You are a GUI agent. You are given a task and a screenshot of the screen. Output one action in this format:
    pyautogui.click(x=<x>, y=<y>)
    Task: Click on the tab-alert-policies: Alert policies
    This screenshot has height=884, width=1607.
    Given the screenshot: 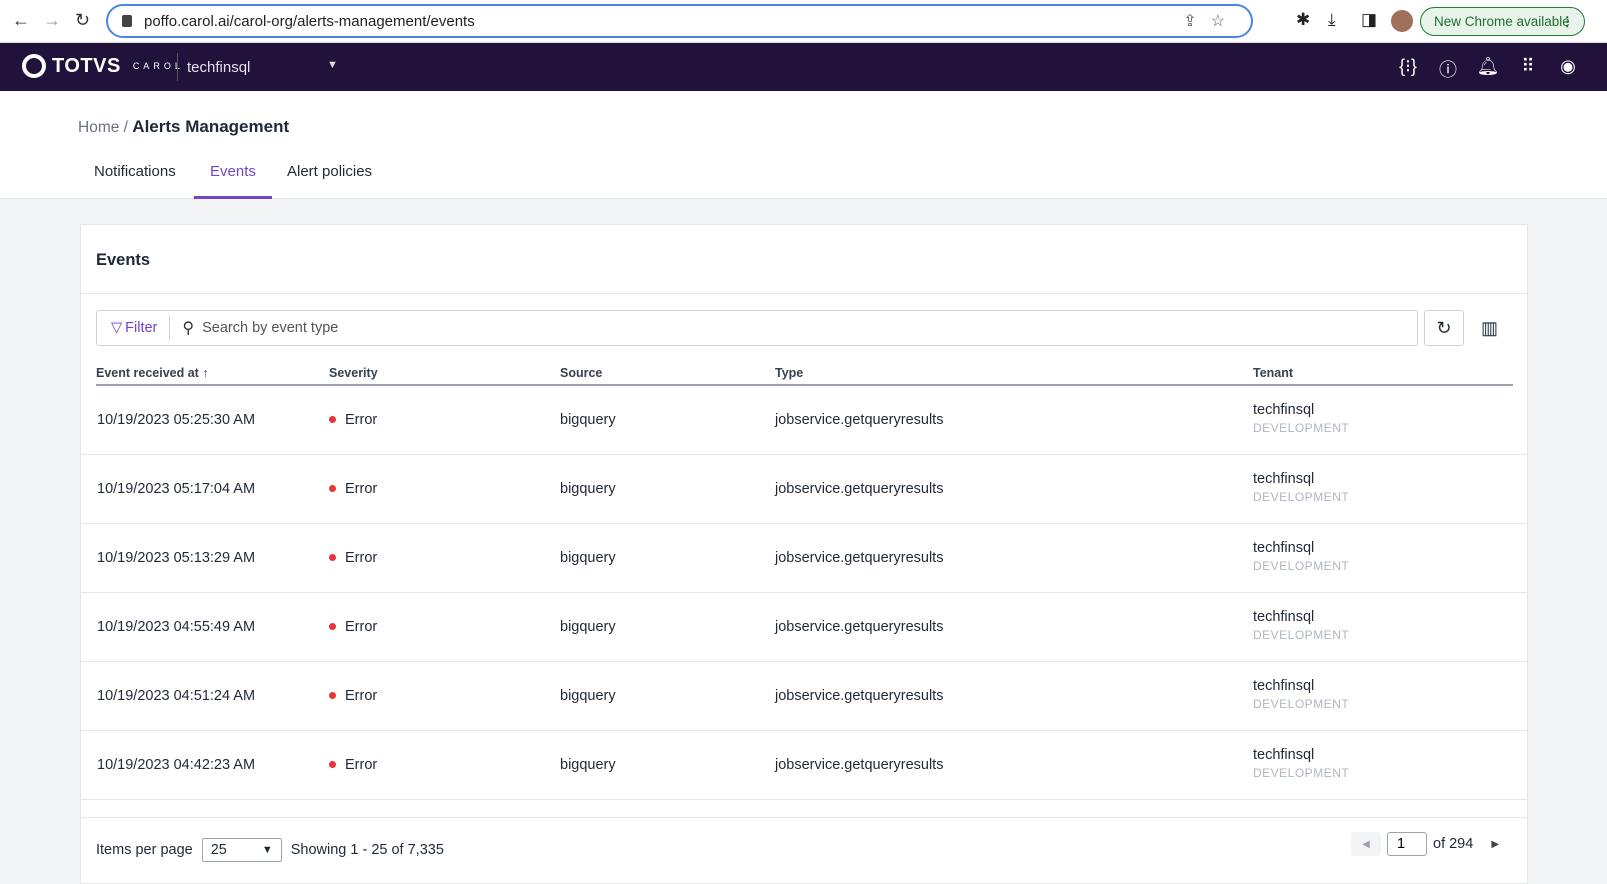 What is the action you would take?
    pyautogui.click(x=329, y=181)
    